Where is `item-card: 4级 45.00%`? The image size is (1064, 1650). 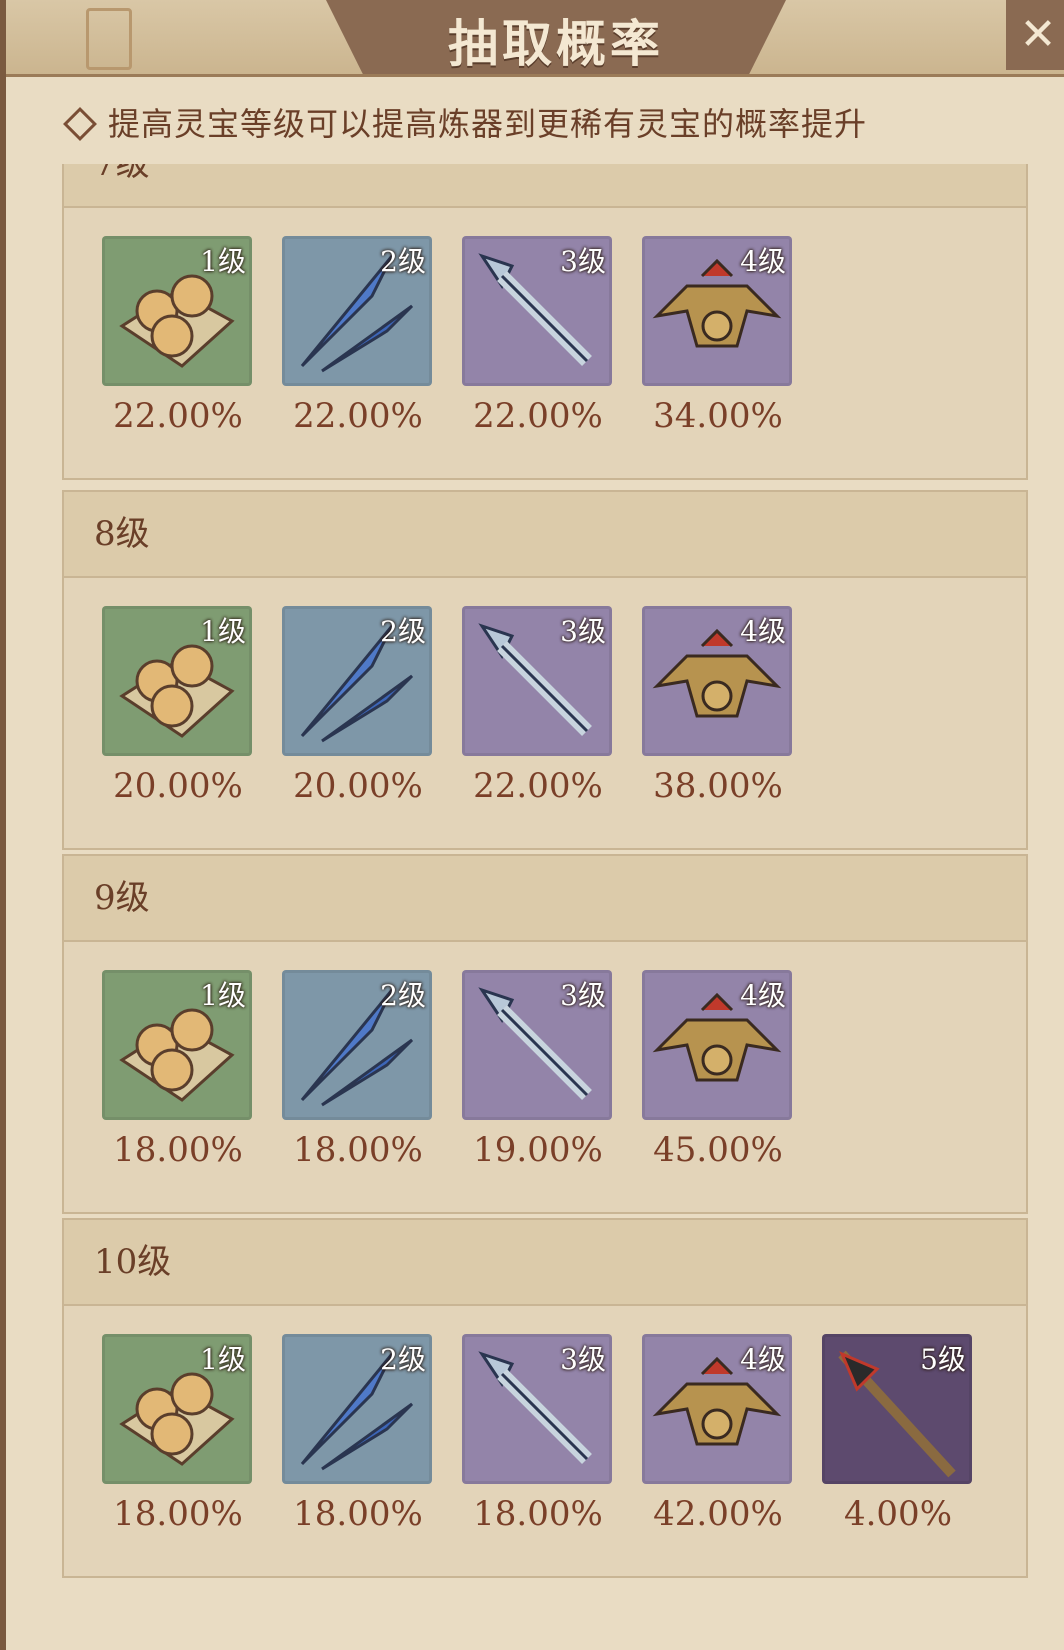
item-card: 4级 45.00% is located at coordinates (718, 1070).